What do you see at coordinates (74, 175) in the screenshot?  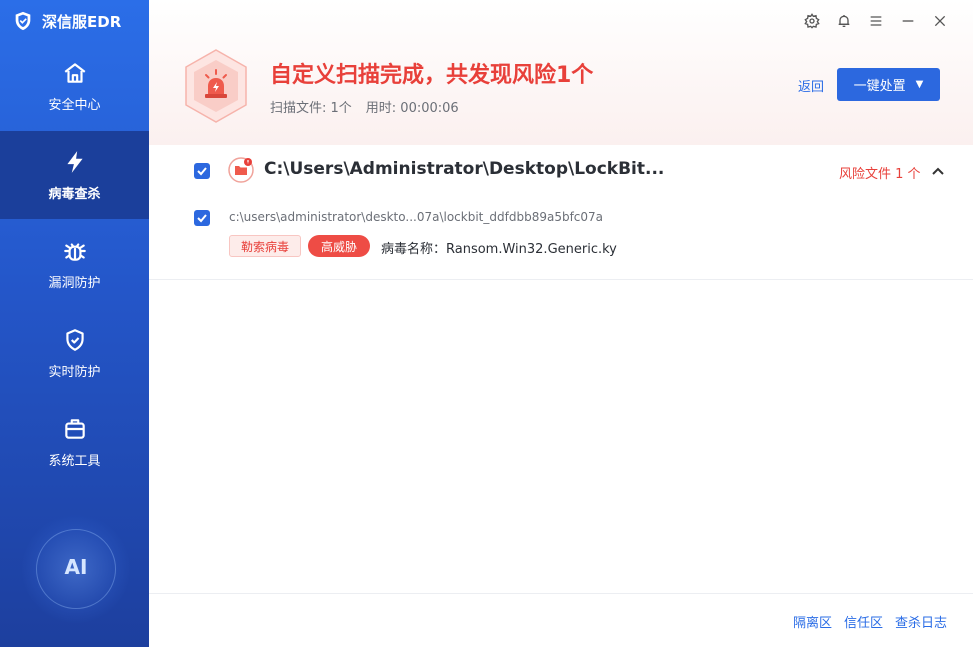 I see `sidebar-item-virus-scan: 病毒查杀` at bounding box center [74, 175].